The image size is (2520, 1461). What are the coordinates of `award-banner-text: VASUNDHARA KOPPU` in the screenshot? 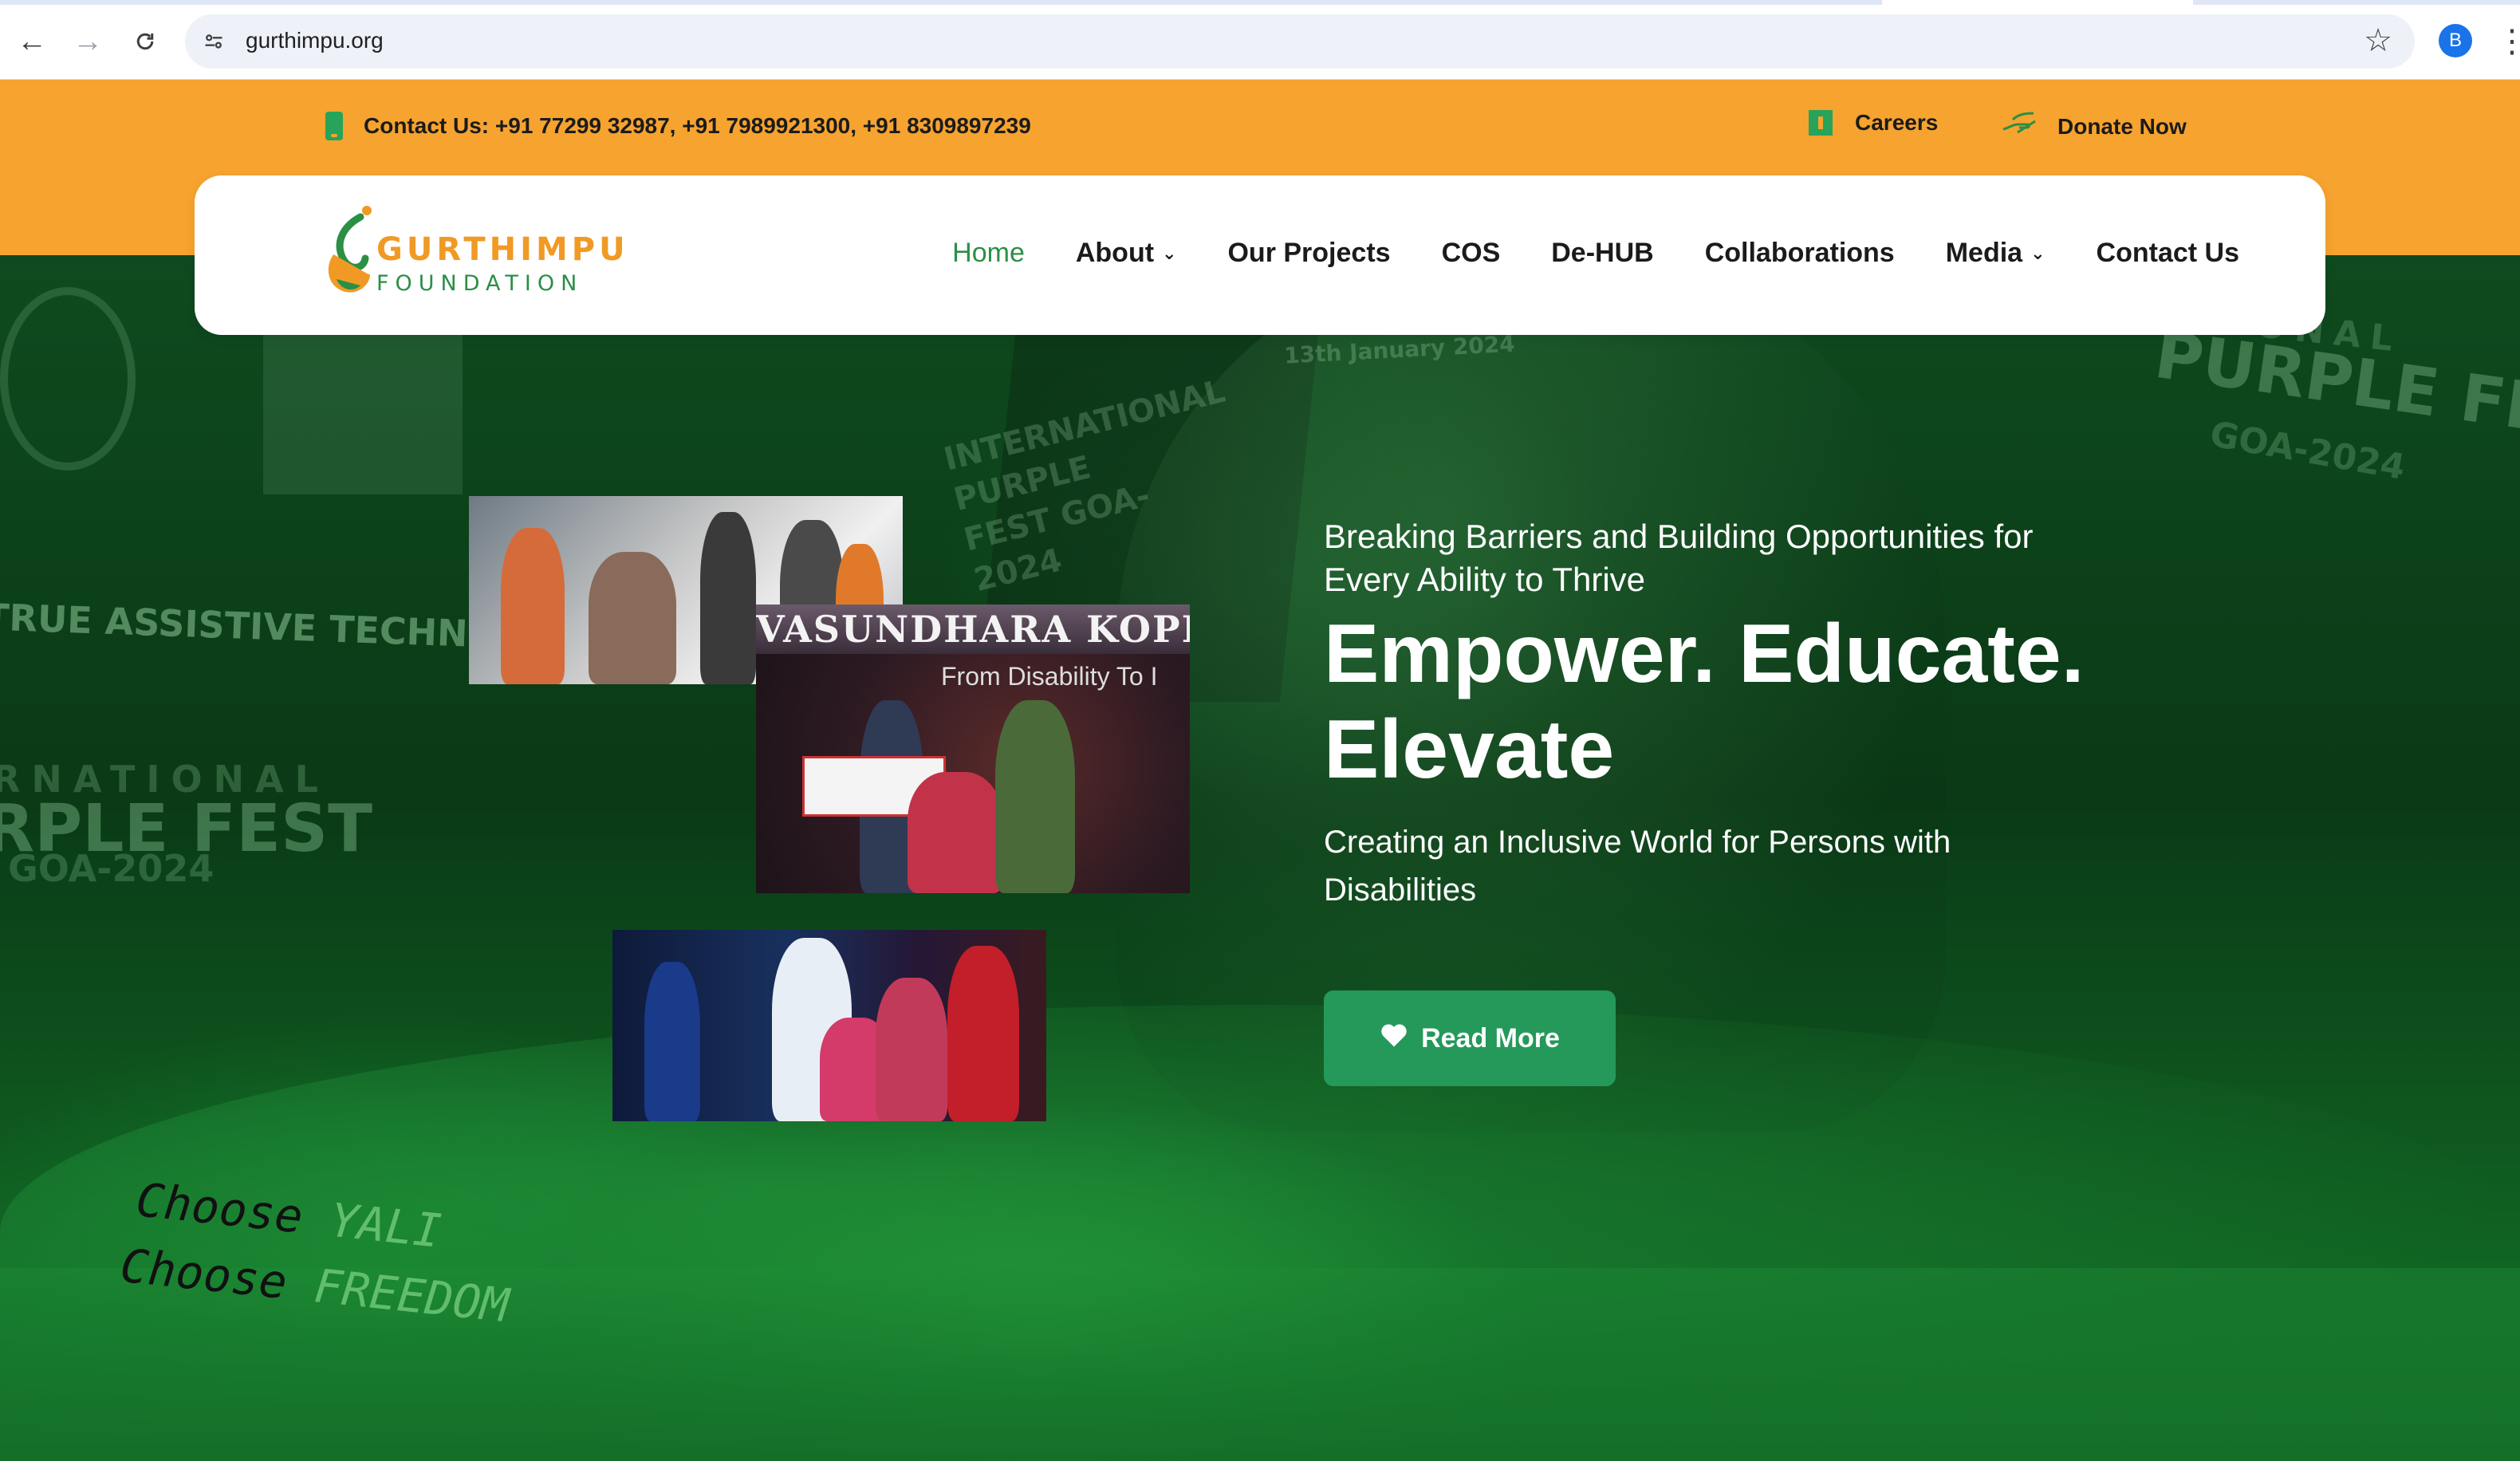 It's located at (973, 629).